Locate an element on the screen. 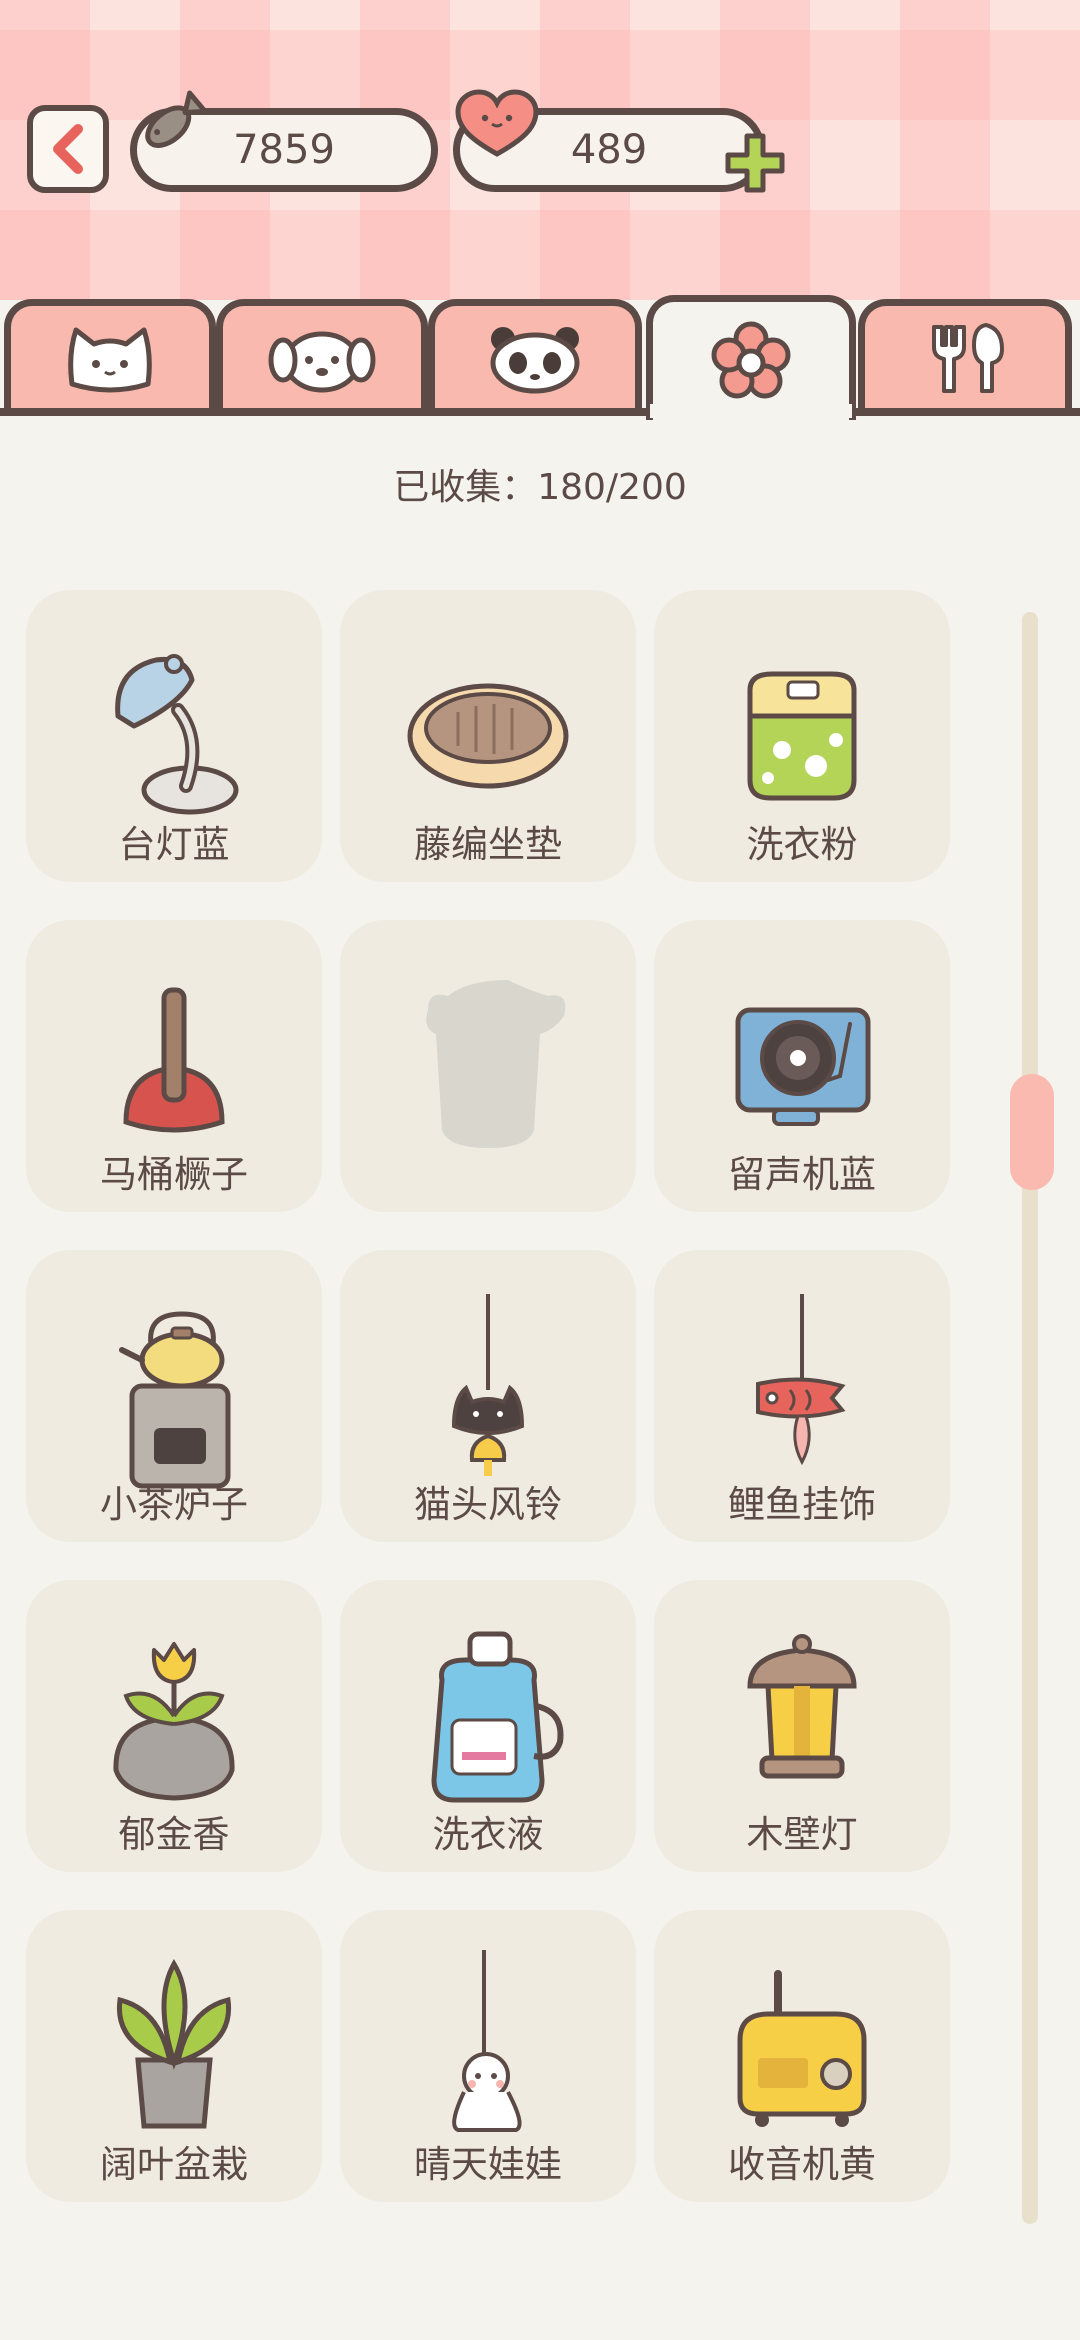 The width and height of the screenshot is (1080, 2340). item-card-locked is located at coordinates (488, 1066).